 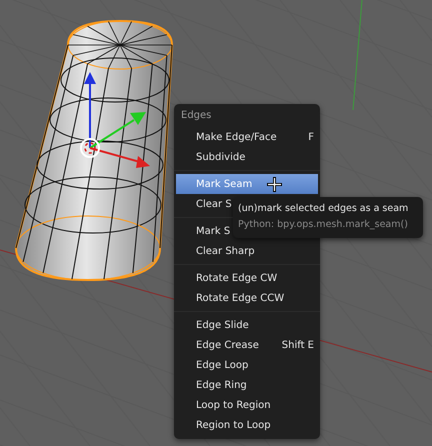 I want to click on crosshair-cursor-icon, so click(x=274, y=184).